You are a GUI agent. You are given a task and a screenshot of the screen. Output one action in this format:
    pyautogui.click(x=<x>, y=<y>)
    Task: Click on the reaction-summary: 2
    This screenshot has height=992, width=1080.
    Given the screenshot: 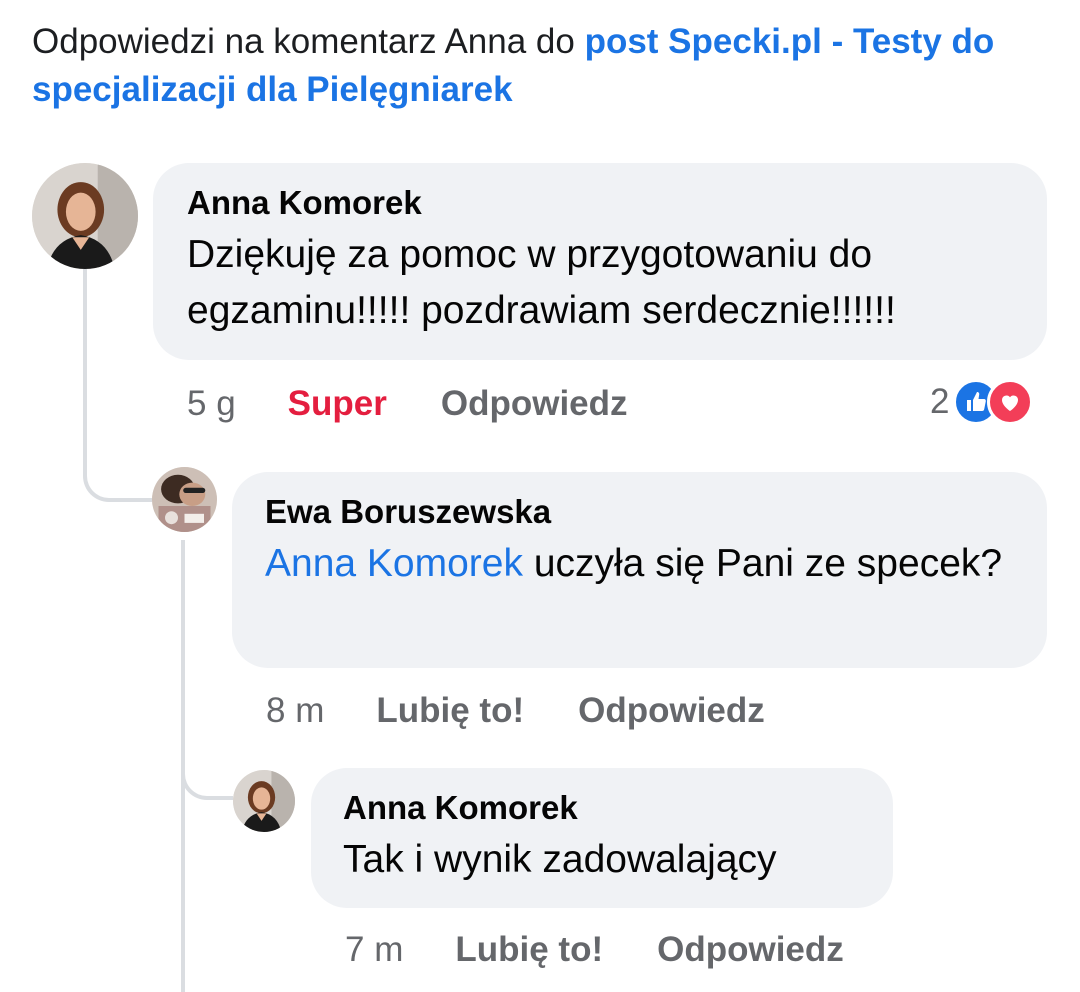 What is the action you would take?
    pyautogui.click(x=982, y=402)
    